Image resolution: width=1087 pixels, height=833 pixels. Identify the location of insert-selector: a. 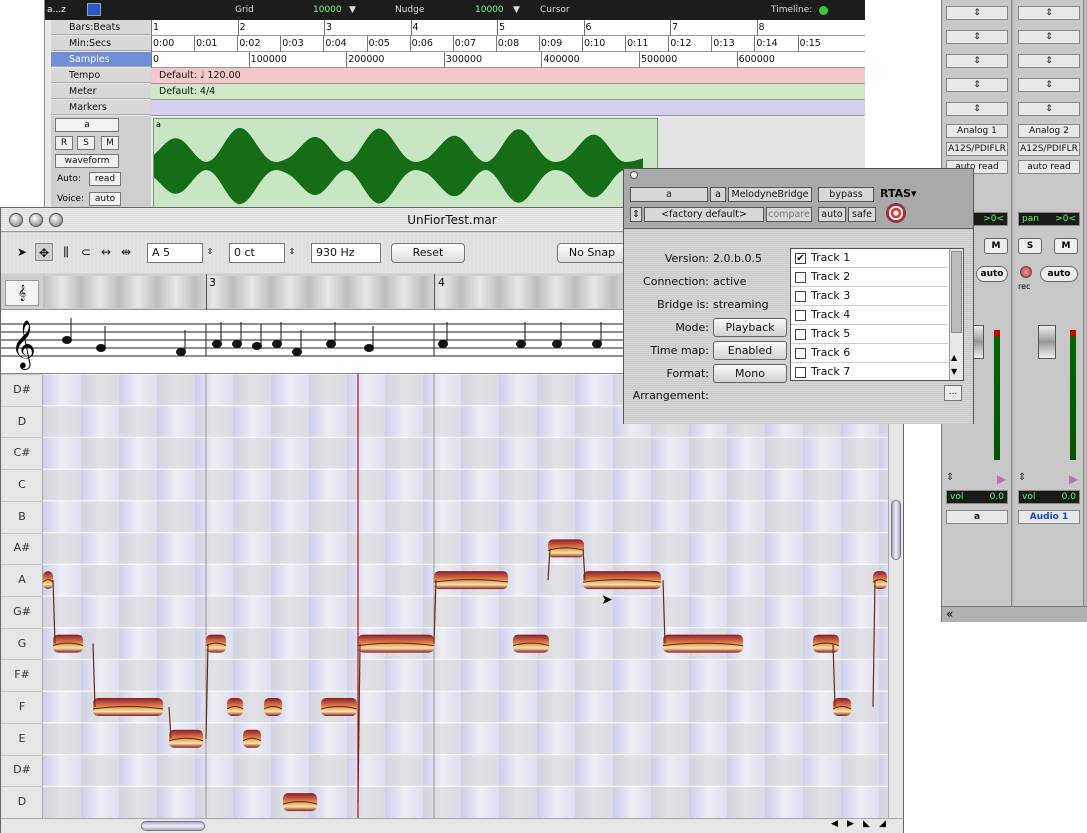
(718, 194).